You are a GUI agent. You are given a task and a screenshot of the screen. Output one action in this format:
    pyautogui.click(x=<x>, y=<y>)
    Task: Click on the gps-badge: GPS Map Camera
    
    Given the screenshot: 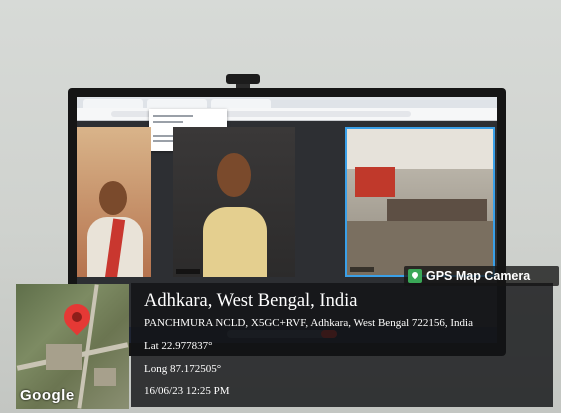 What is the action you would take?
    pyautogui.click(x=481, y=276)
    